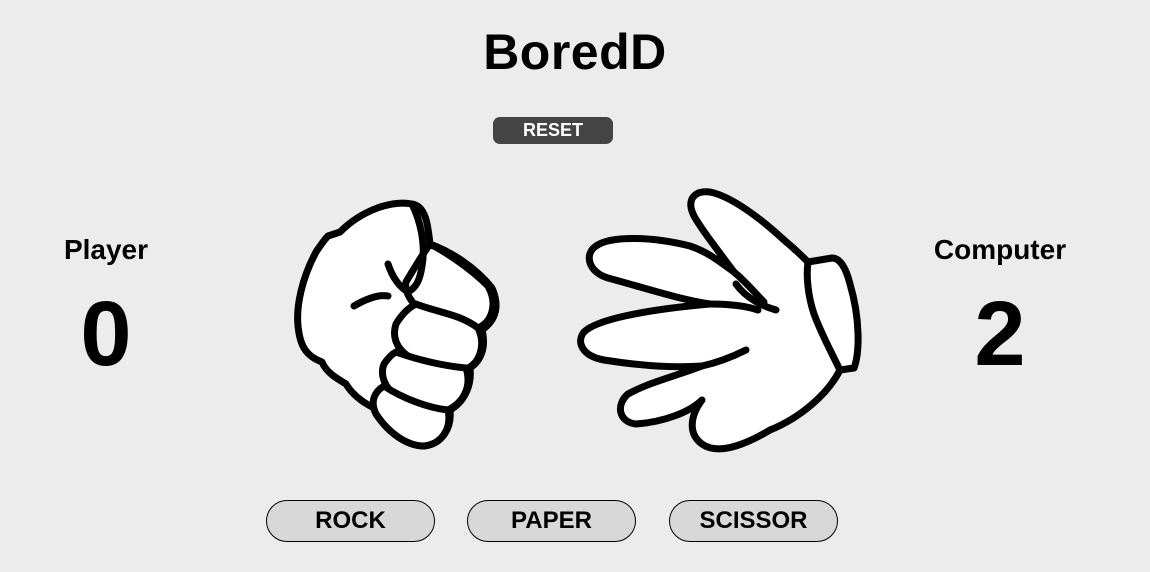 Image resolution: width=1150 pixels, height=572 pixels. Describe the element at coordinates (753, 521) in the screenshot. I see `scissor-button: SCISSOR` at that location.